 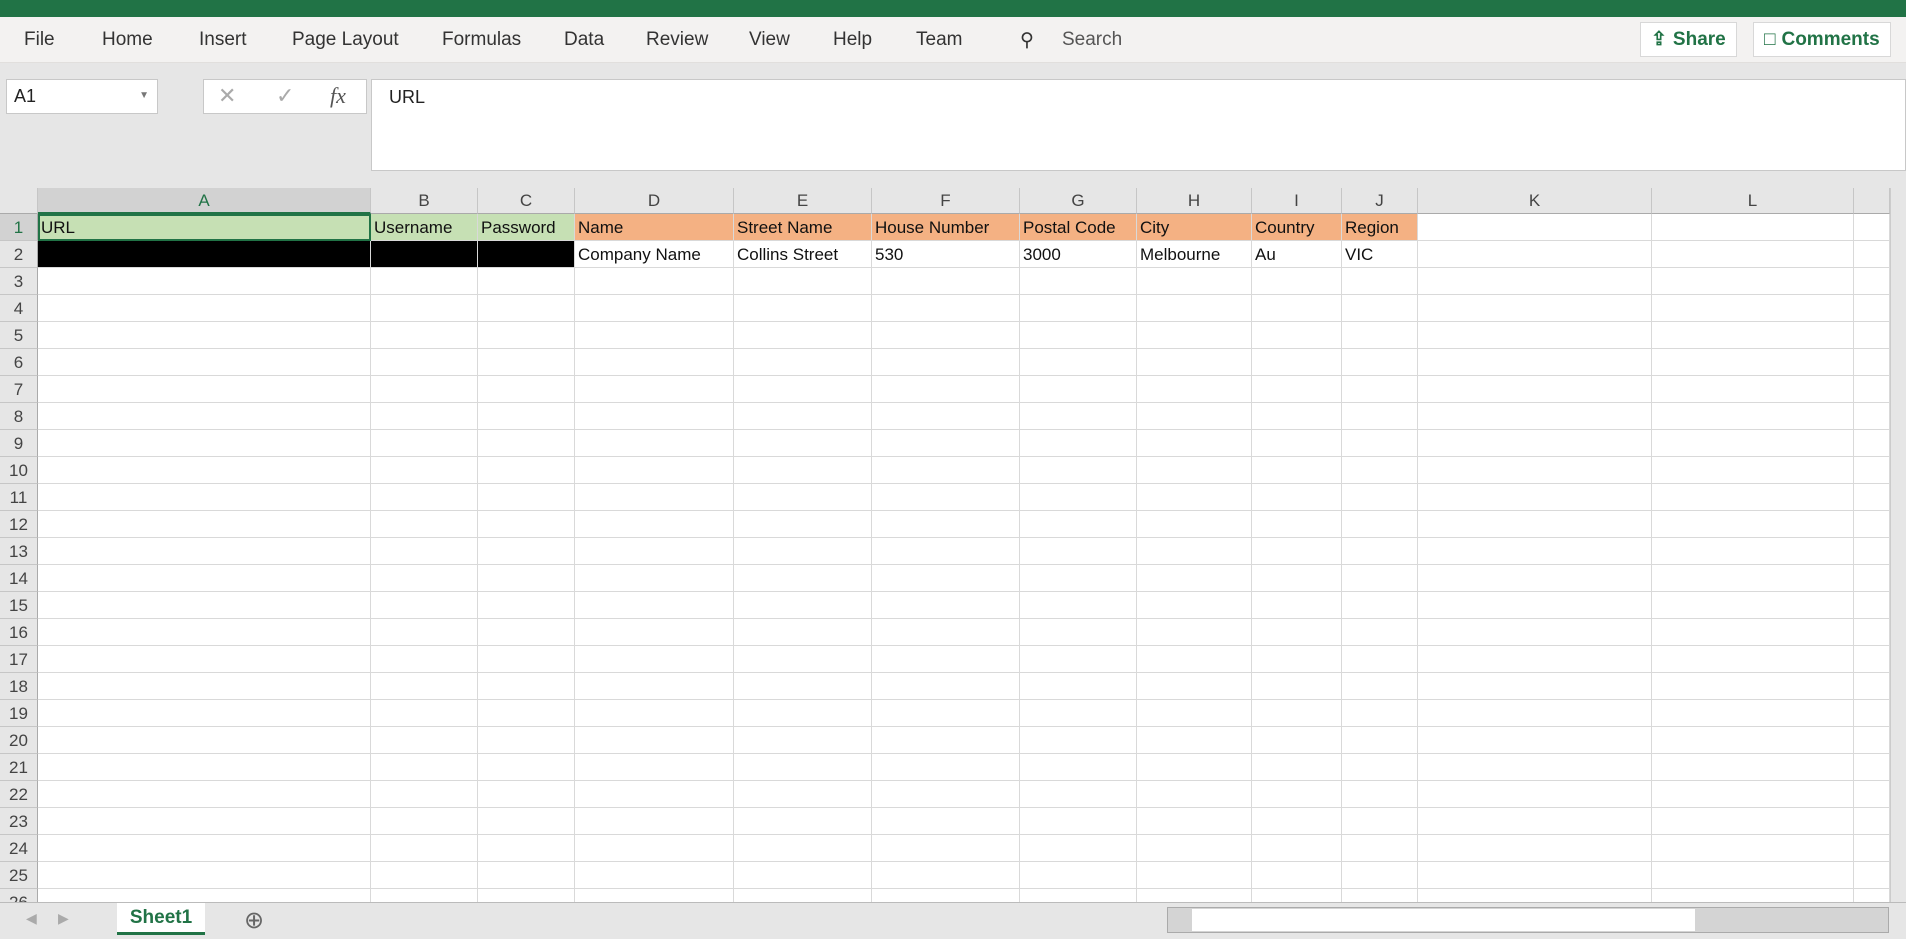 I want to click on row-header: 3, so click(x=19, y=281).